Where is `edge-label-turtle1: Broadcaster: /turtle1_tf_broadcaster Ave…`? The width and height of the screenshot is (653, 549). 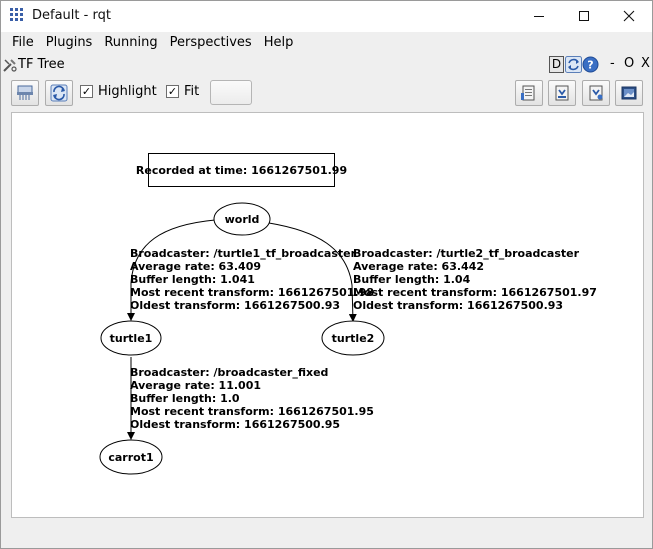 edge-label-turtle1: Broadcaster: /turtle1_tf_broadcaster Ave… is located at coordinates (252, 279).